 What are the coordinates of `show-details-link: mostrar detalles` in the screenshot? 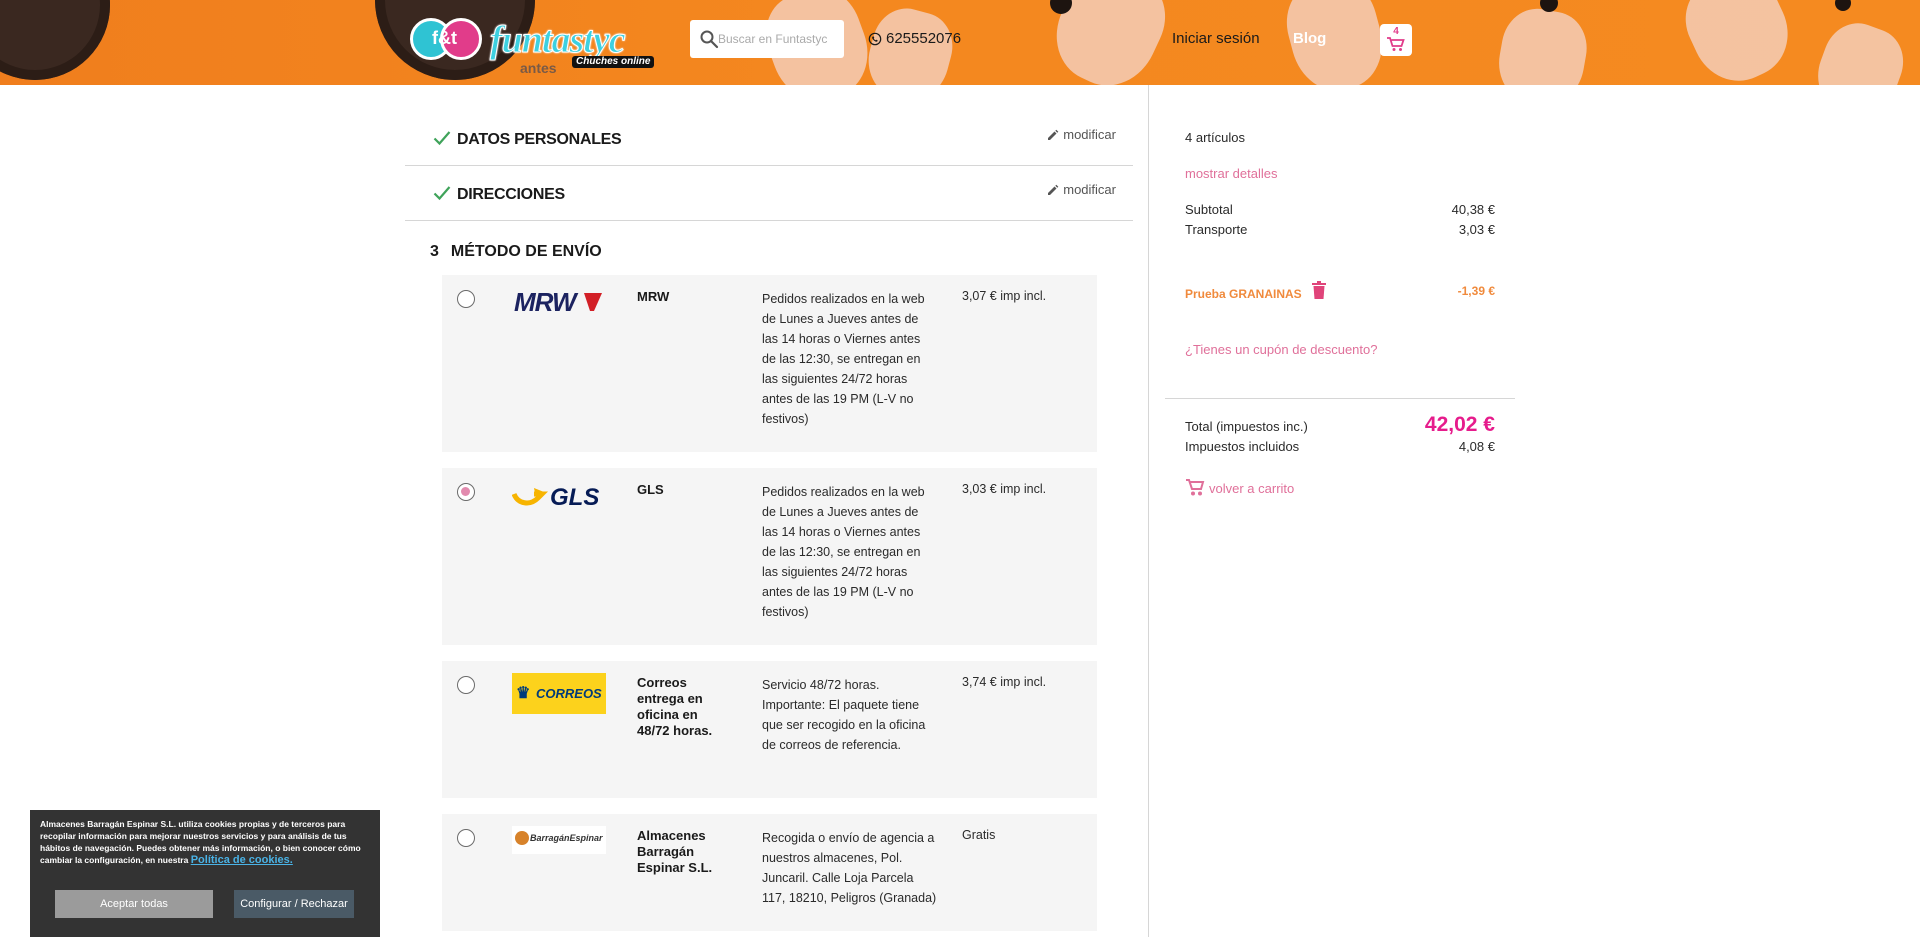 It's located at (1231, 173).